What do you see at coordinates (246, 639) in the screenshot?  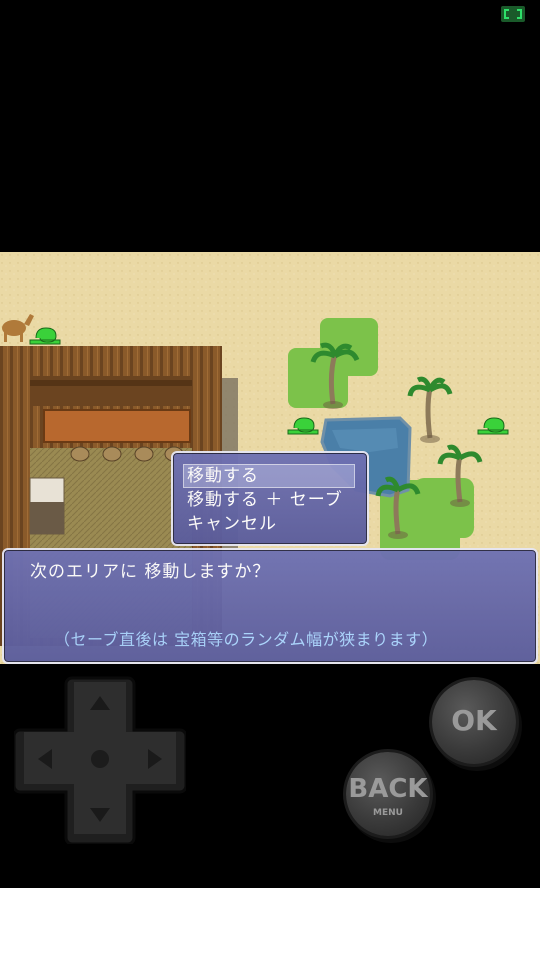 I see `message-hint: （セーブ直後は 宝箱等のランダム幅が狭まります）` at bounding box center [246, 639].